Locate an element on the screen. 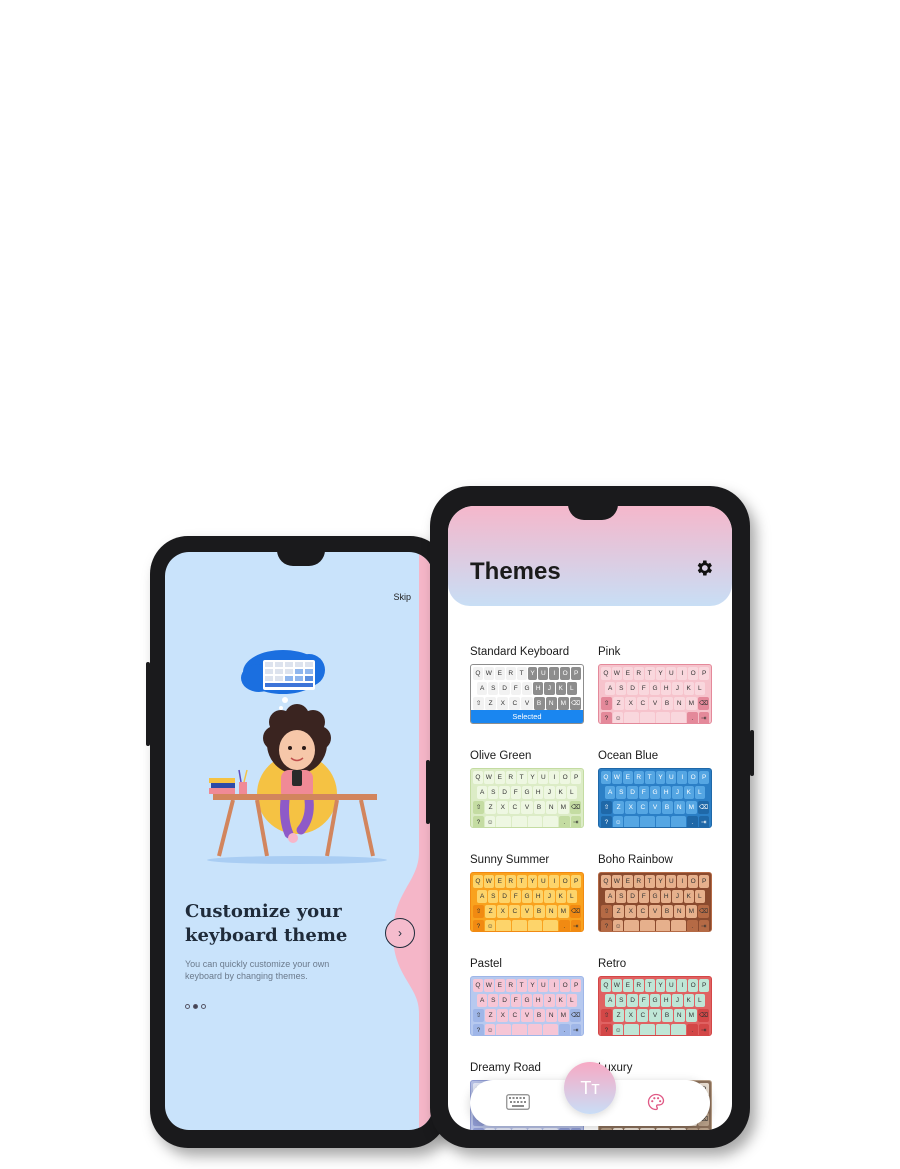 This screenshot has height=1169, width=900. keyboard-key: U is located at coordinates (671, 881).